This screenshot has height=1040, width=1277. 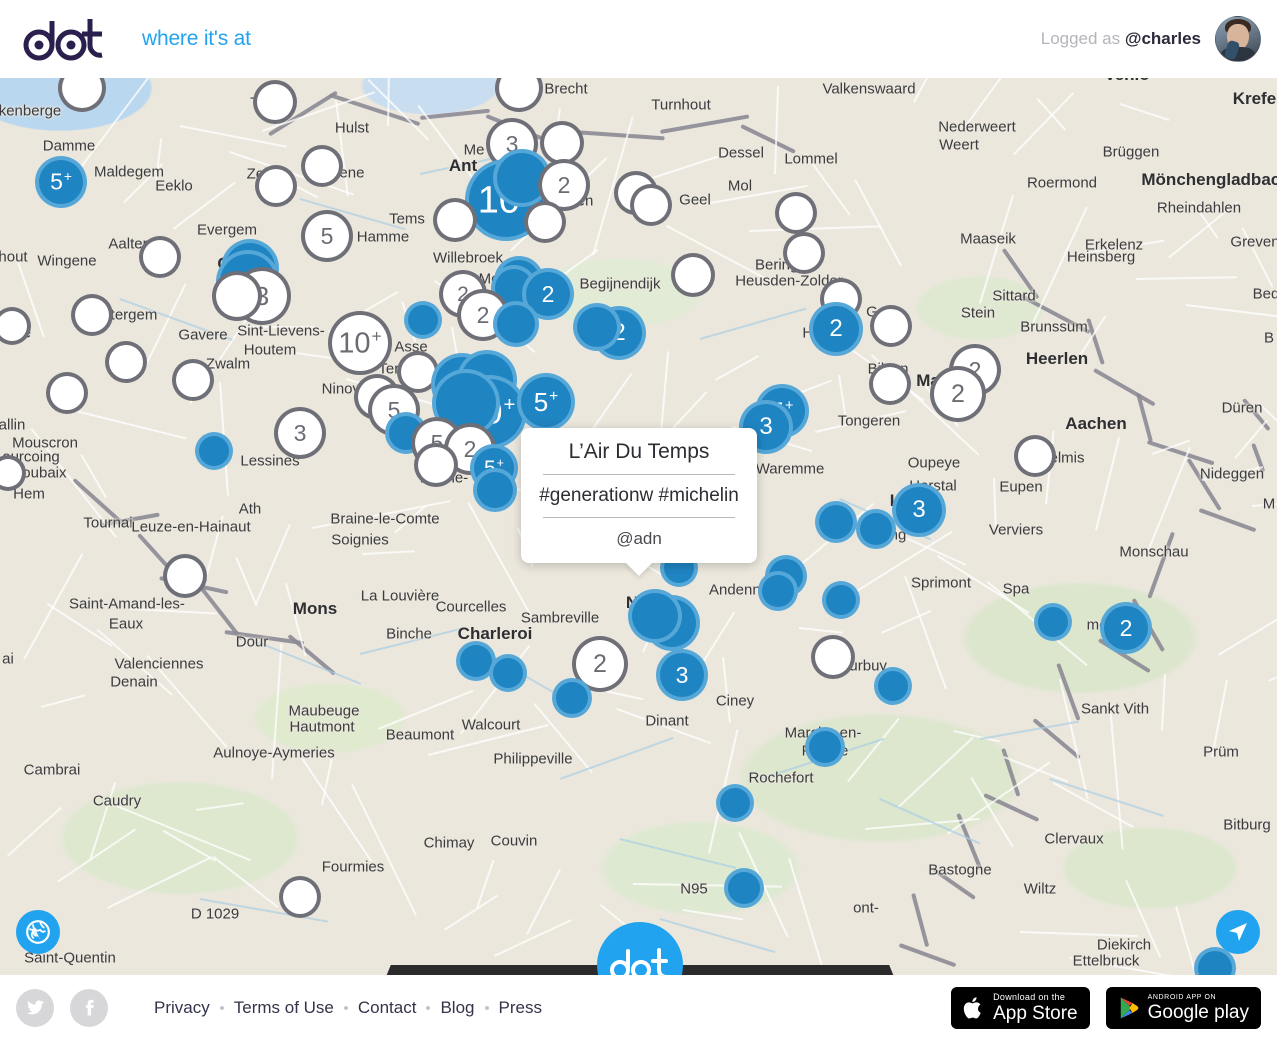 What do you see at coordinates (196, 38) in the screenshot?
I see `tagline: where it's at` at bounding box center [196, 38].